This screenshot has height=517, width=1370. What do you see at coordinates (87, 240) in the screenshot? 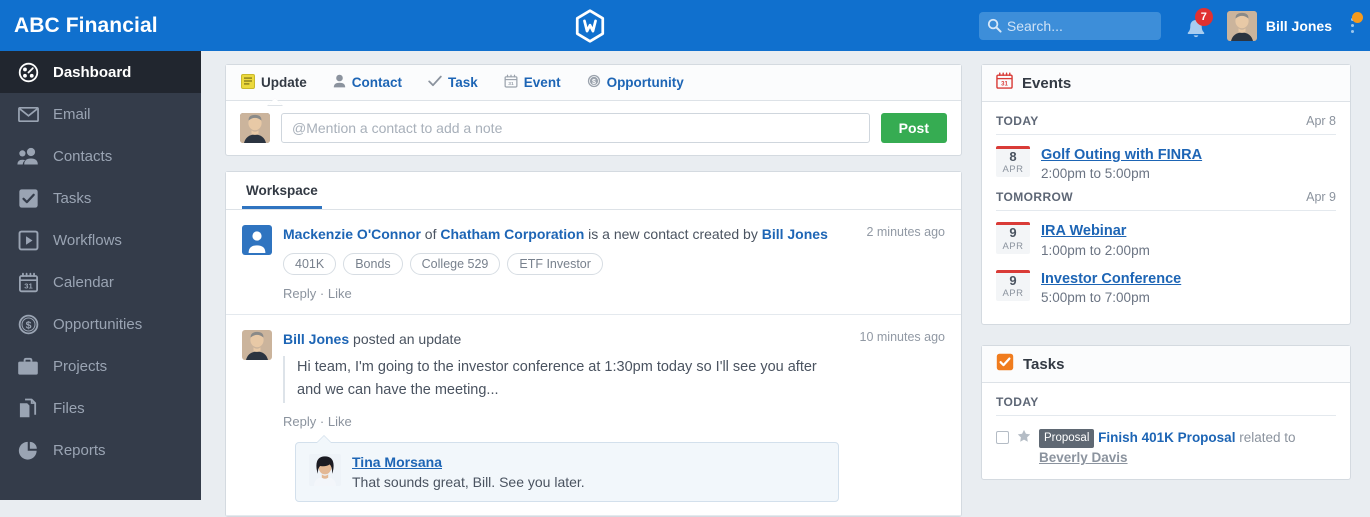
I see `sidebar-item-label: Workflows` at bounding box center [87, 240].